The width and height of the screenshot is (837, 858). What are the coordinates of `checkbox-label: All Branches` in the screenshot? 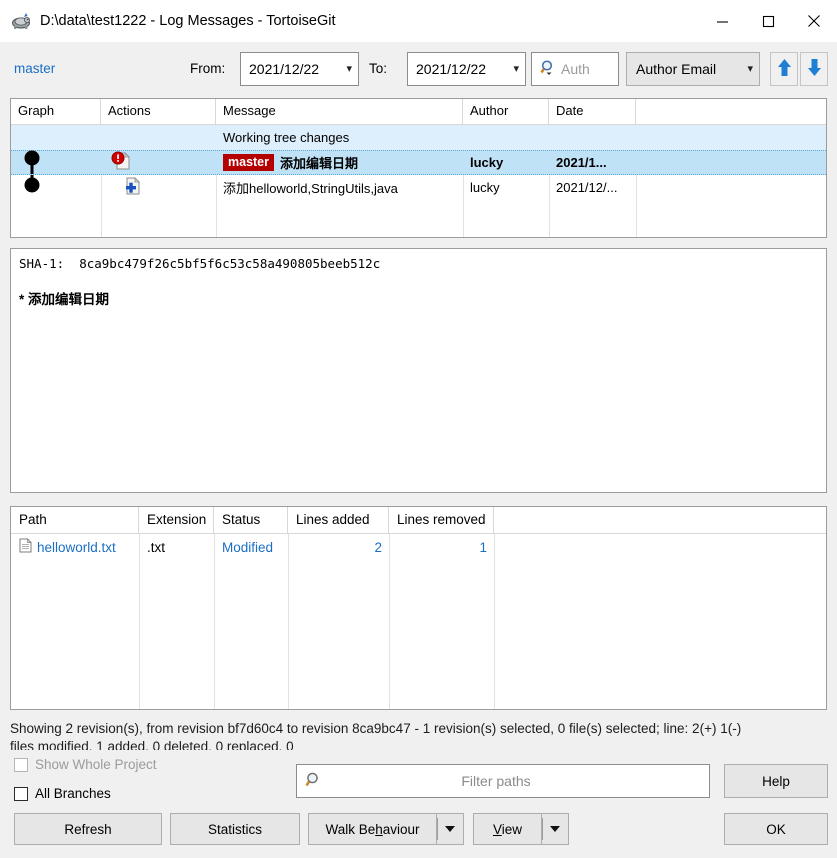 It's located at (73, 793).